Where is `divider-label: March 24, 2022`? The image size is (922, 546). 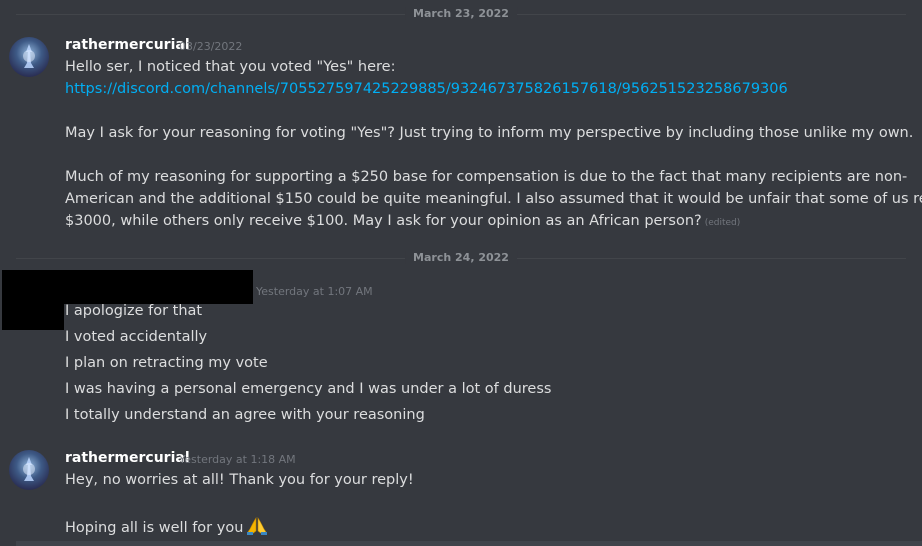
divider-label: March 24, 2022 is located at coordinates (461, 257).